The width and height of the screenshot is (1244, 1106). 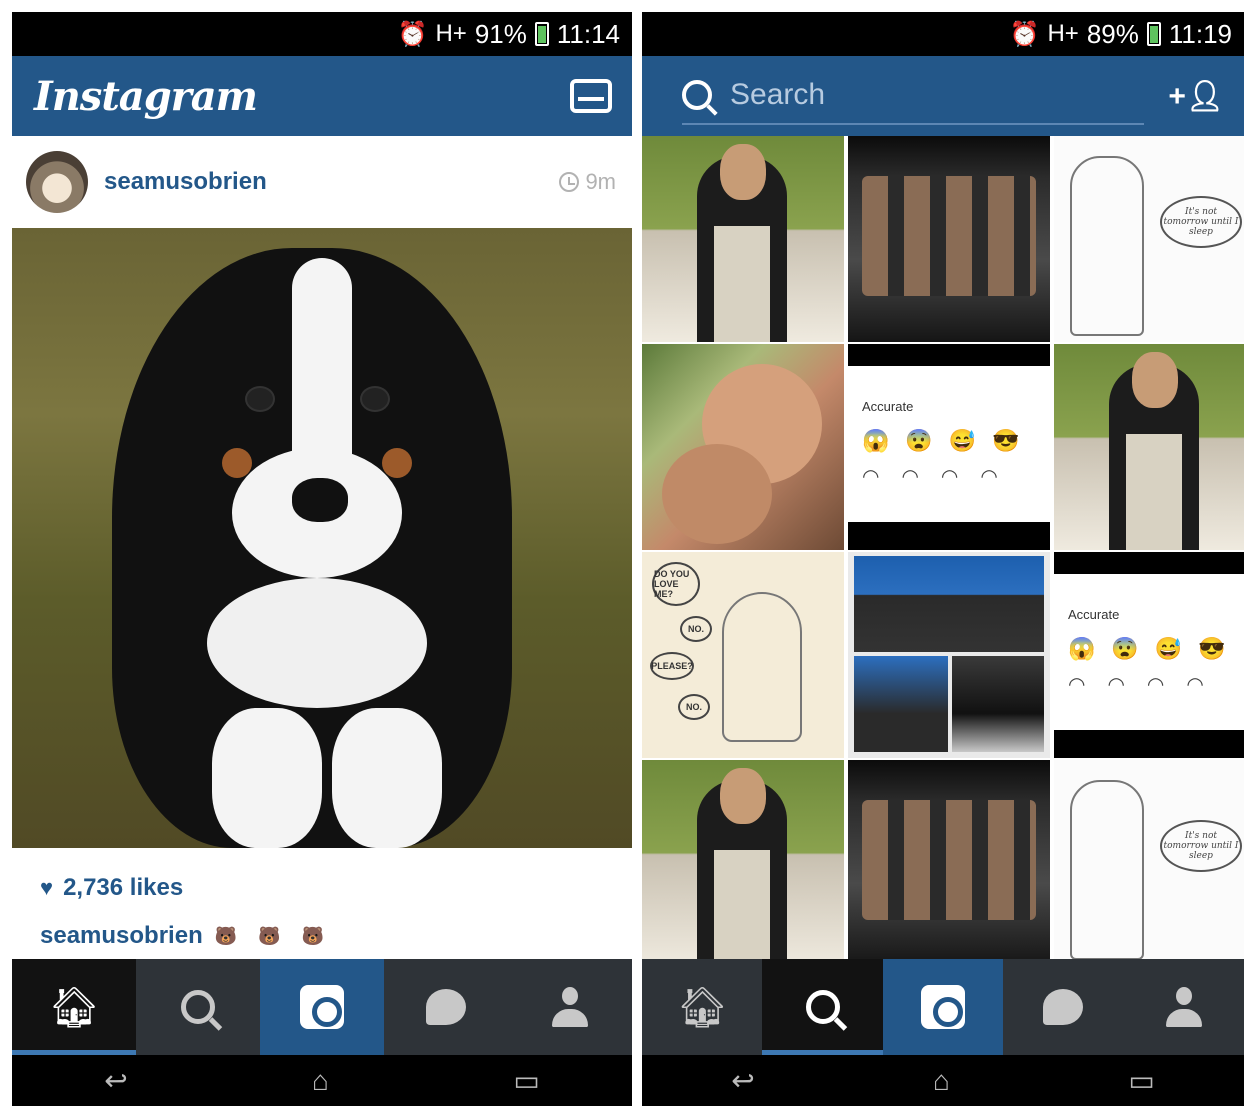 What do you see at coordinates (123, 888) in the screenshot?
I see `likes-count: 2,736 likes` at bounding box center [123, 888].